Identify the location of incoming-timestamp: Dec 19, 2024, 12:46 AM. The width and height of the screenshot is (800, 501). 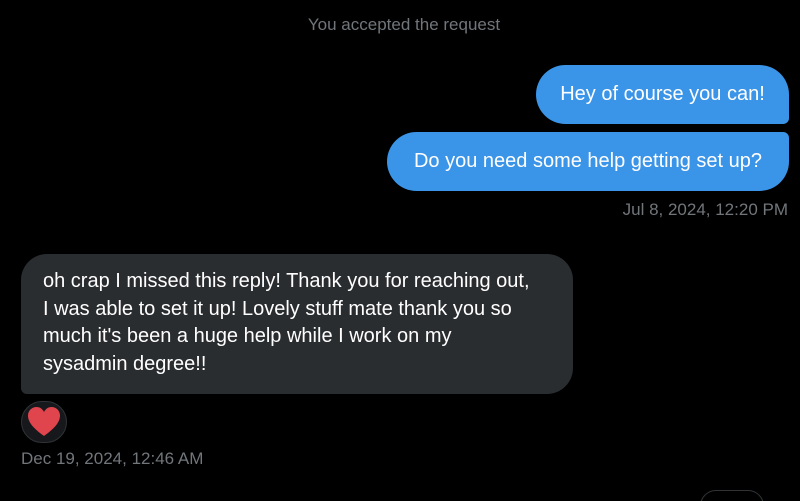
(112, 458).